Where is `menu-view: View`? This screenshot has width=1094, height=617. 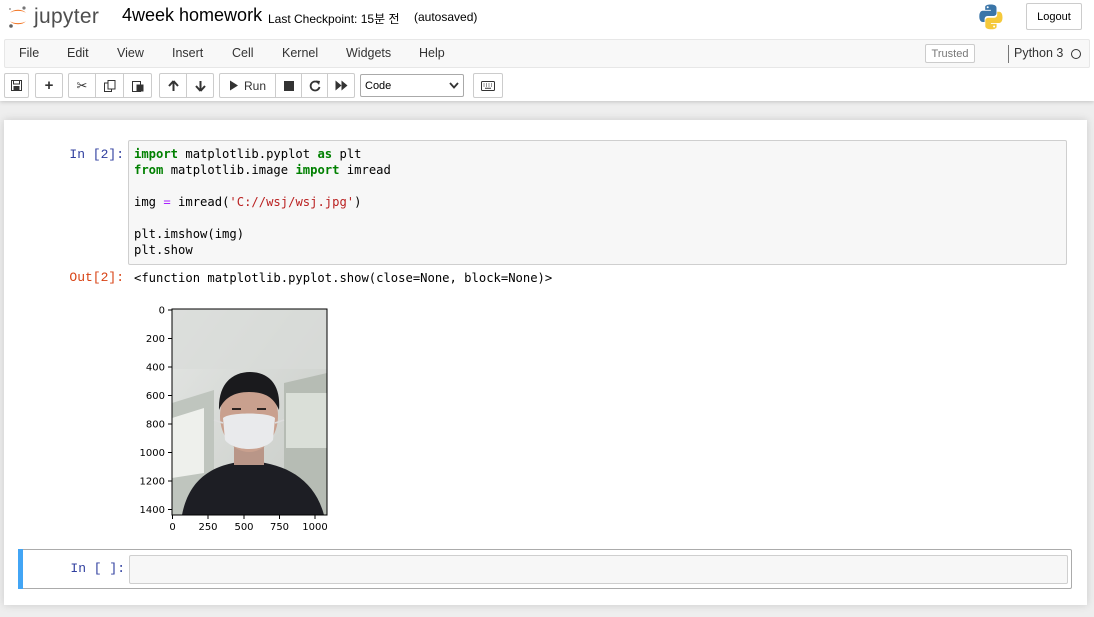 menu-view: View is located at coordinates (130, 53).